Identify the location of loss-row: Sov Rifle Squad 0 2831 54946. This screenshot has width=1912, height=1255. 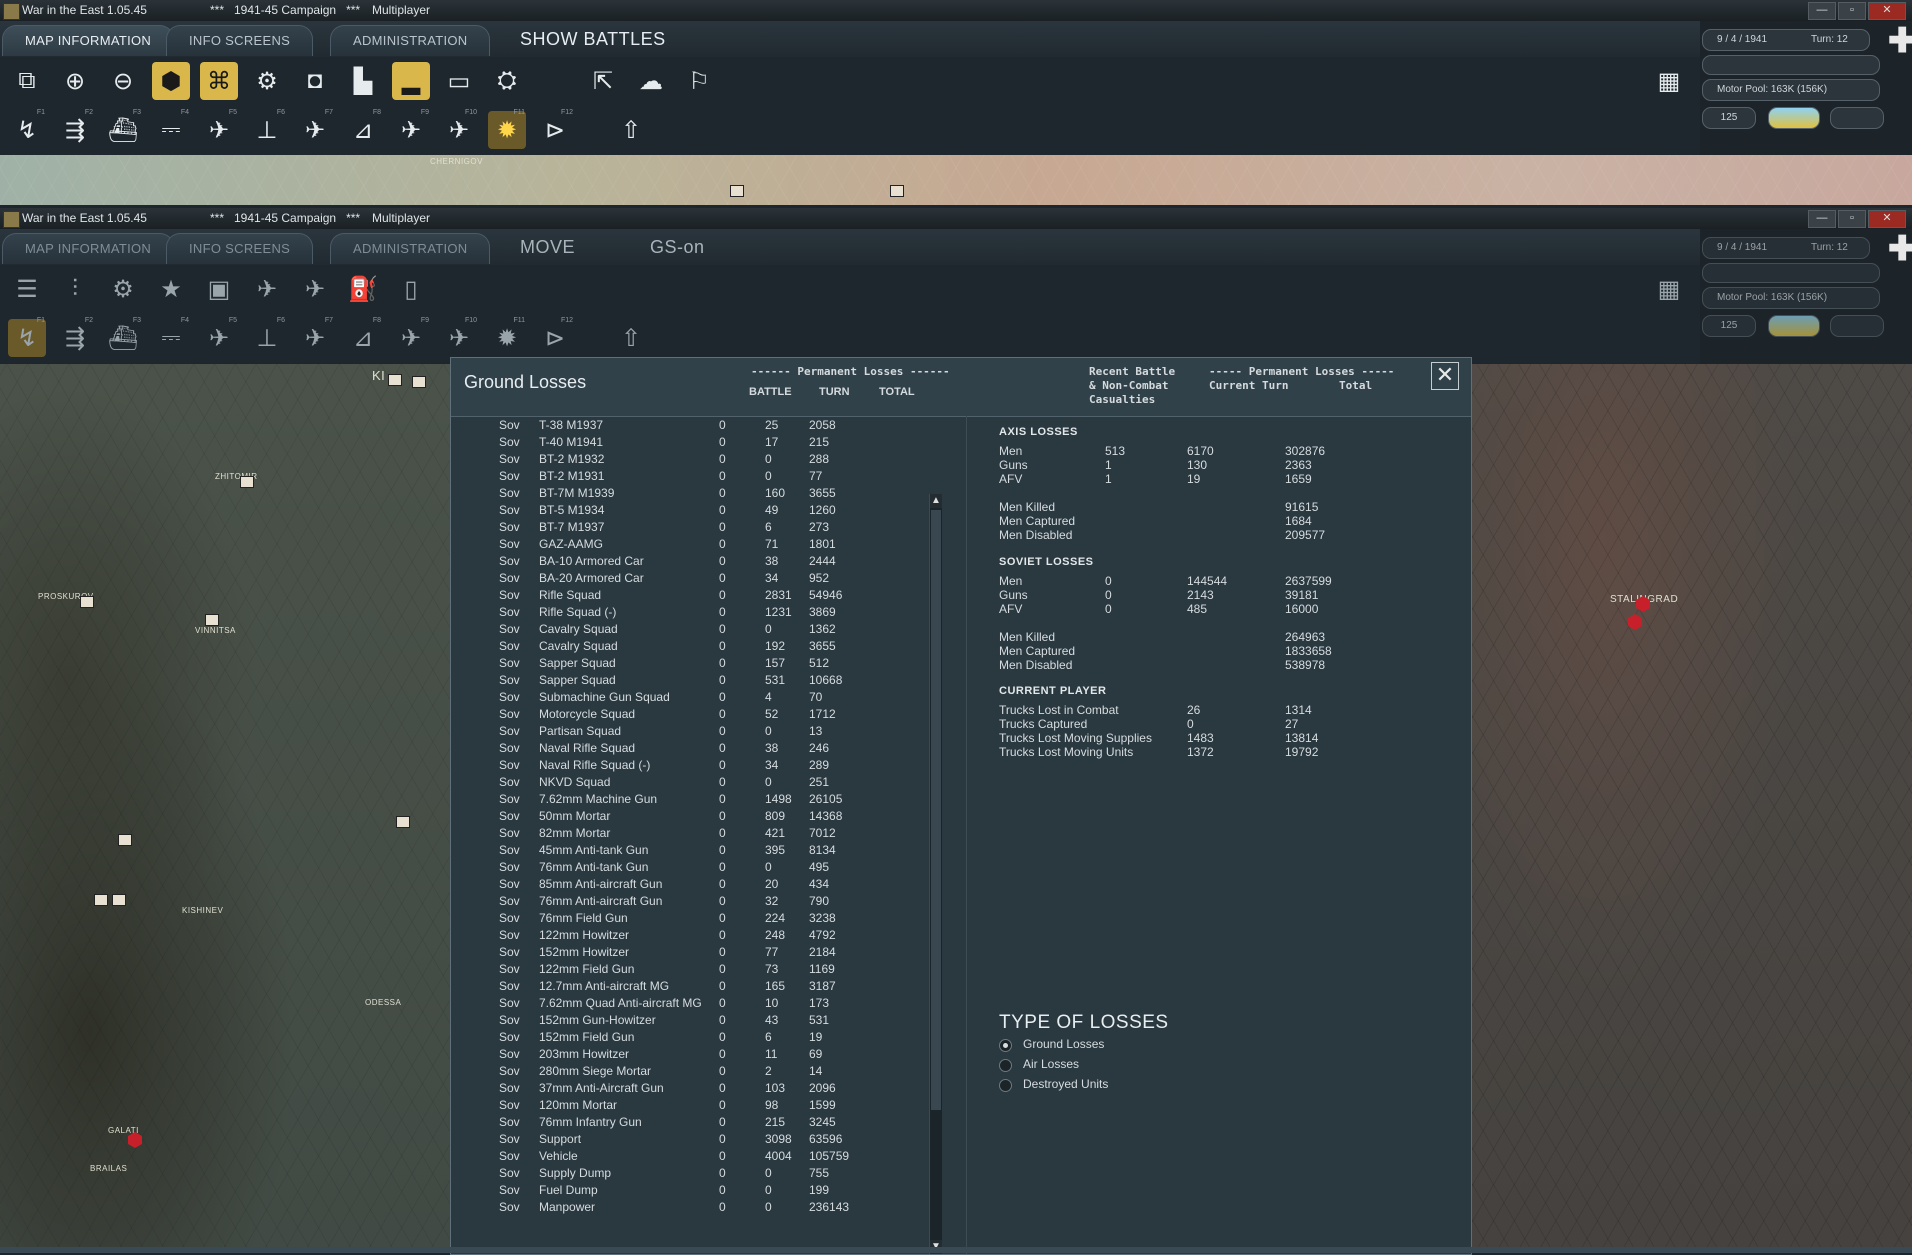
(686, 595).